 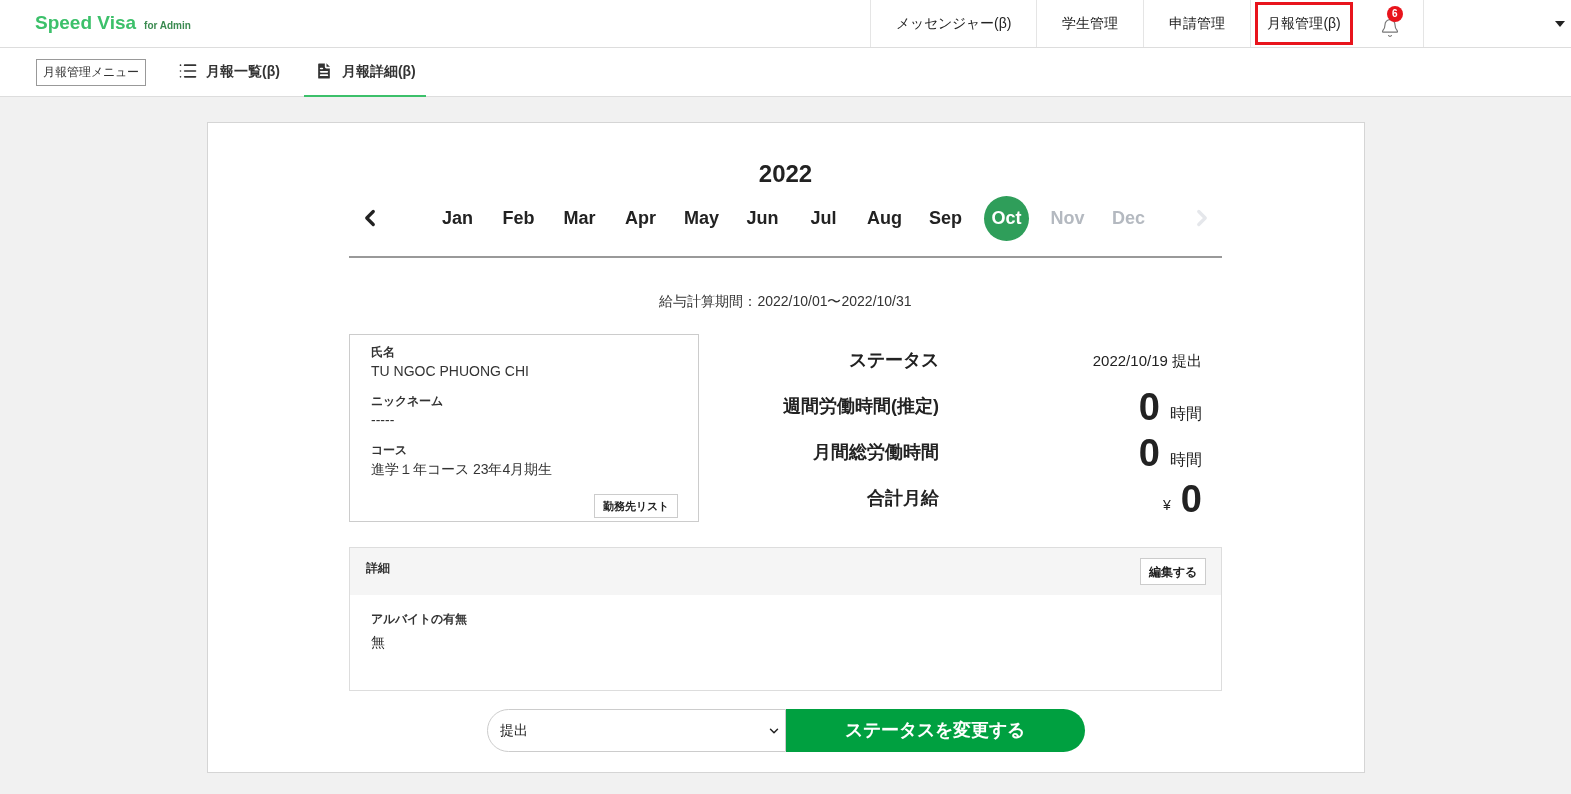 What do you see at coordinates (640, 218) in the screenshot?
I see `month-button: Apr` at bounding box center [640, 218].